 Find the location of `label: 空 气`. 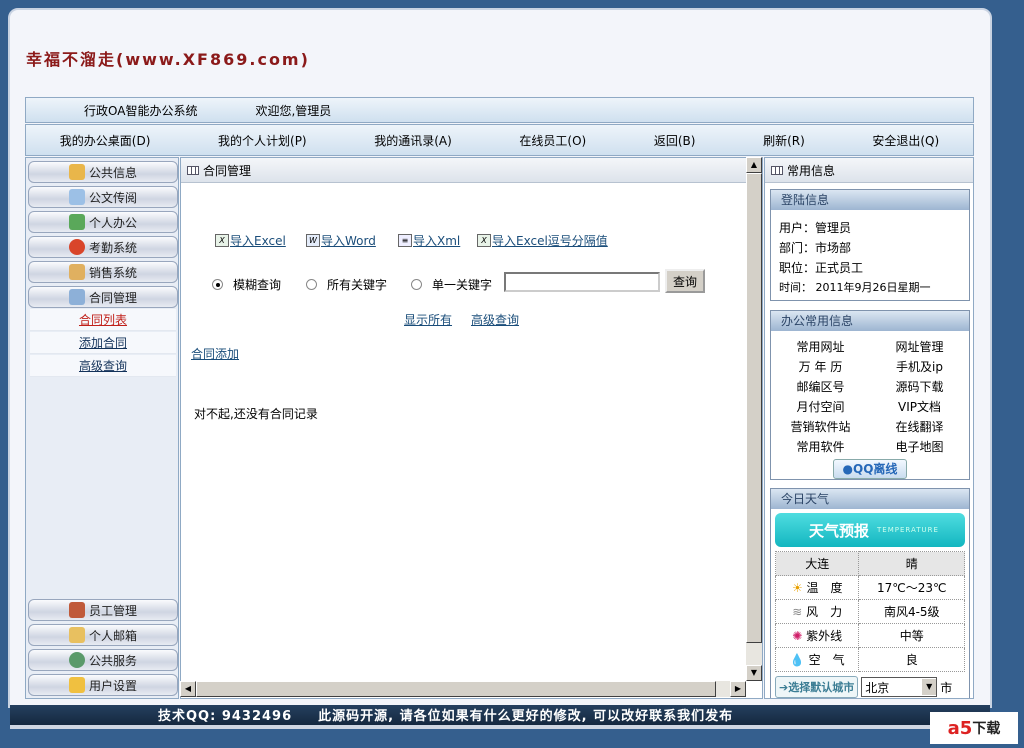

label: 空 气 is located at coordinates (826, 660).